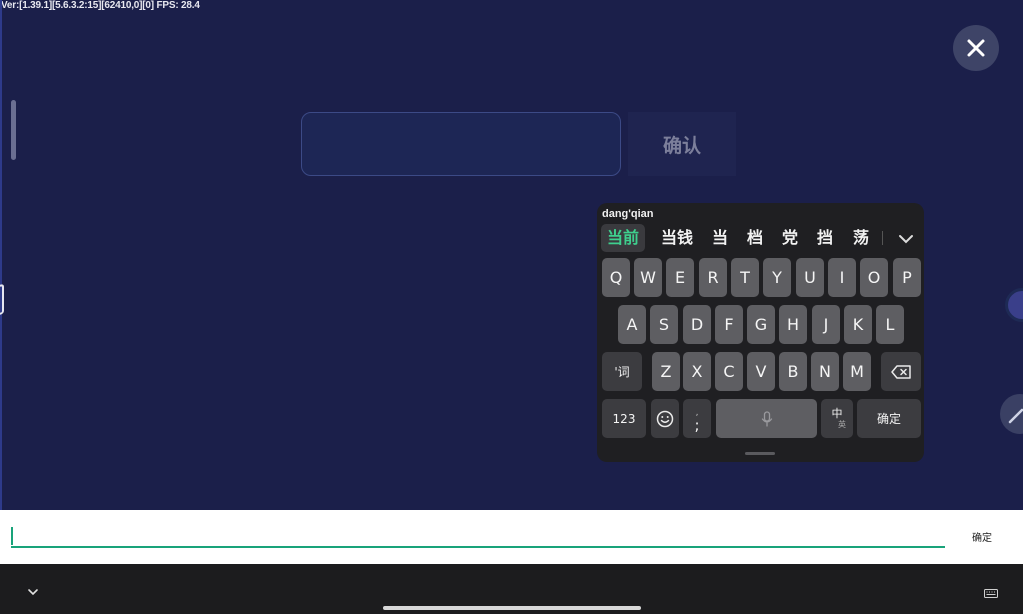  Describe the element at coordinates (682, 144) in the screenshot. I see `confirm-button: 确认` at that location.